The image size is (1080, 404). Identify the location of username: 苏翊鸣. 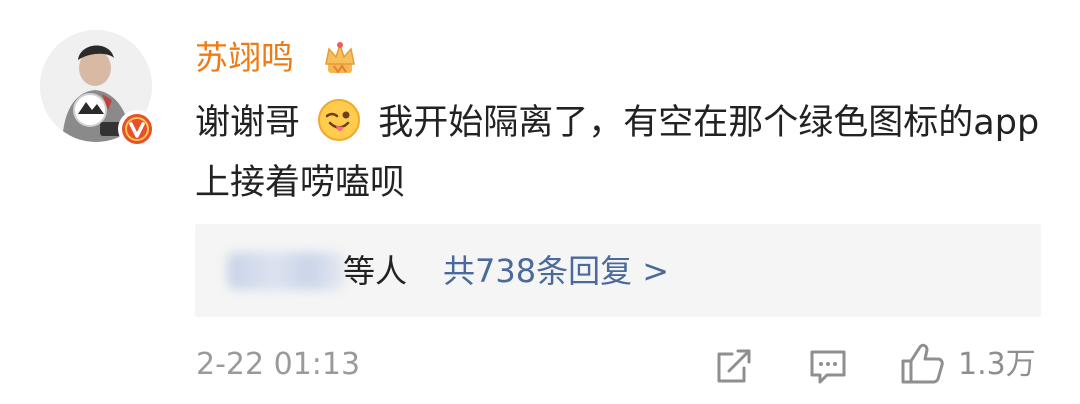
(244, 58).